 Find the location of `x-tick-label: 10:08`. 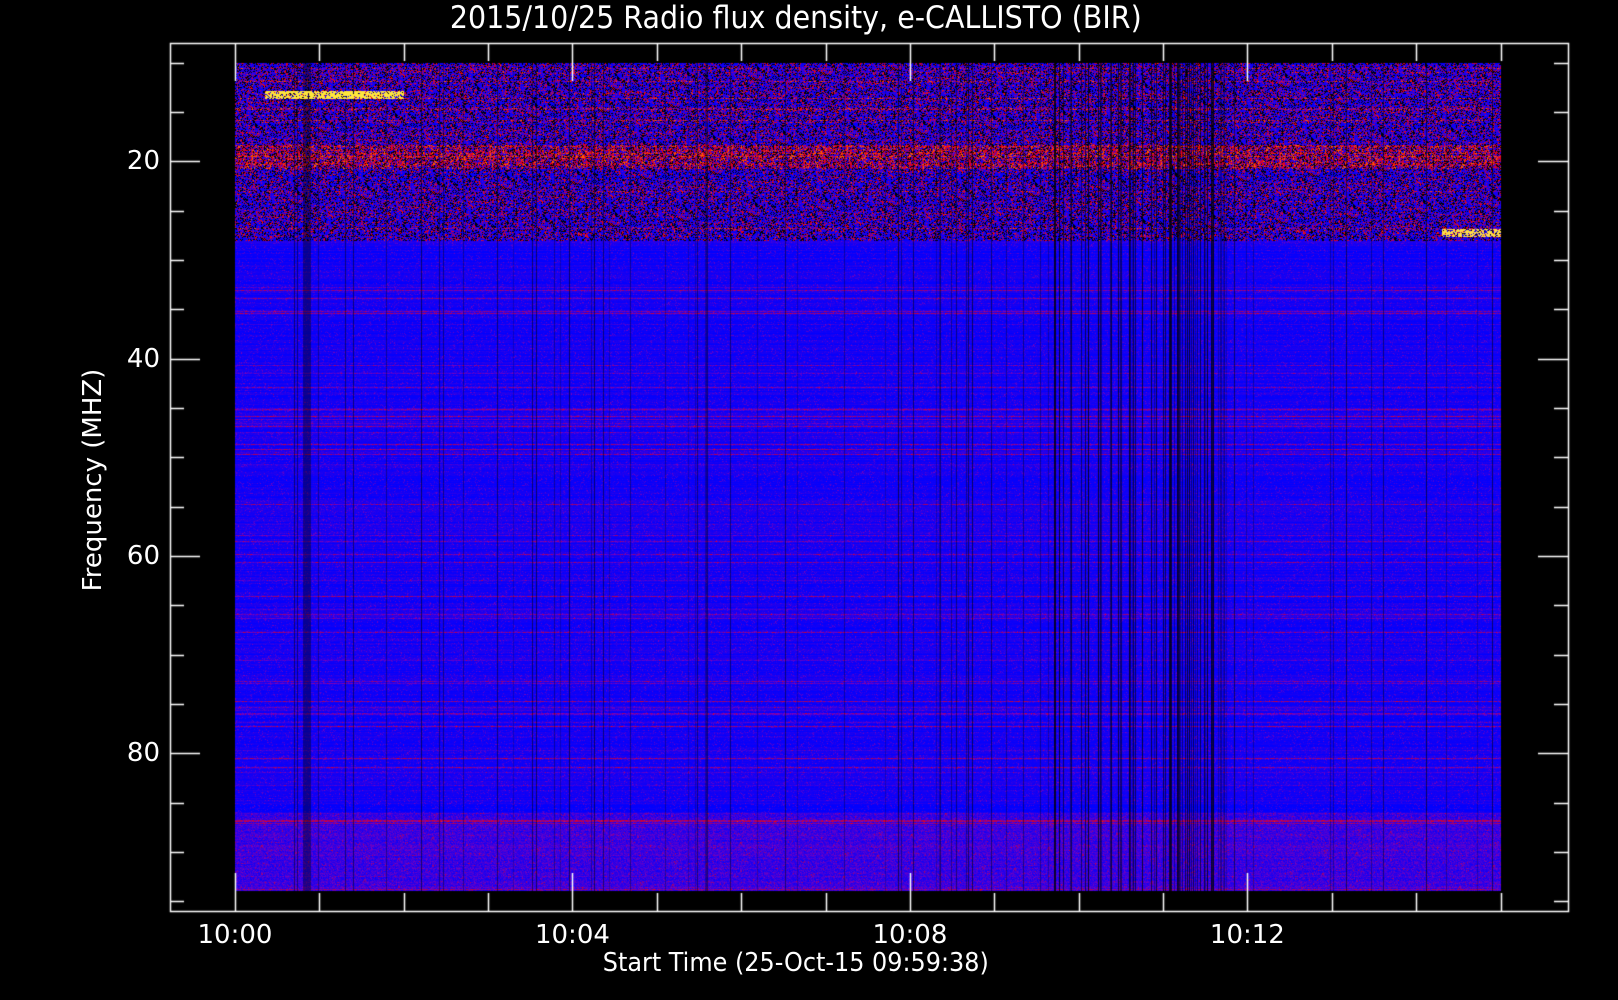

x-tick-label: 10:08 is located at coordinates (910, 935).